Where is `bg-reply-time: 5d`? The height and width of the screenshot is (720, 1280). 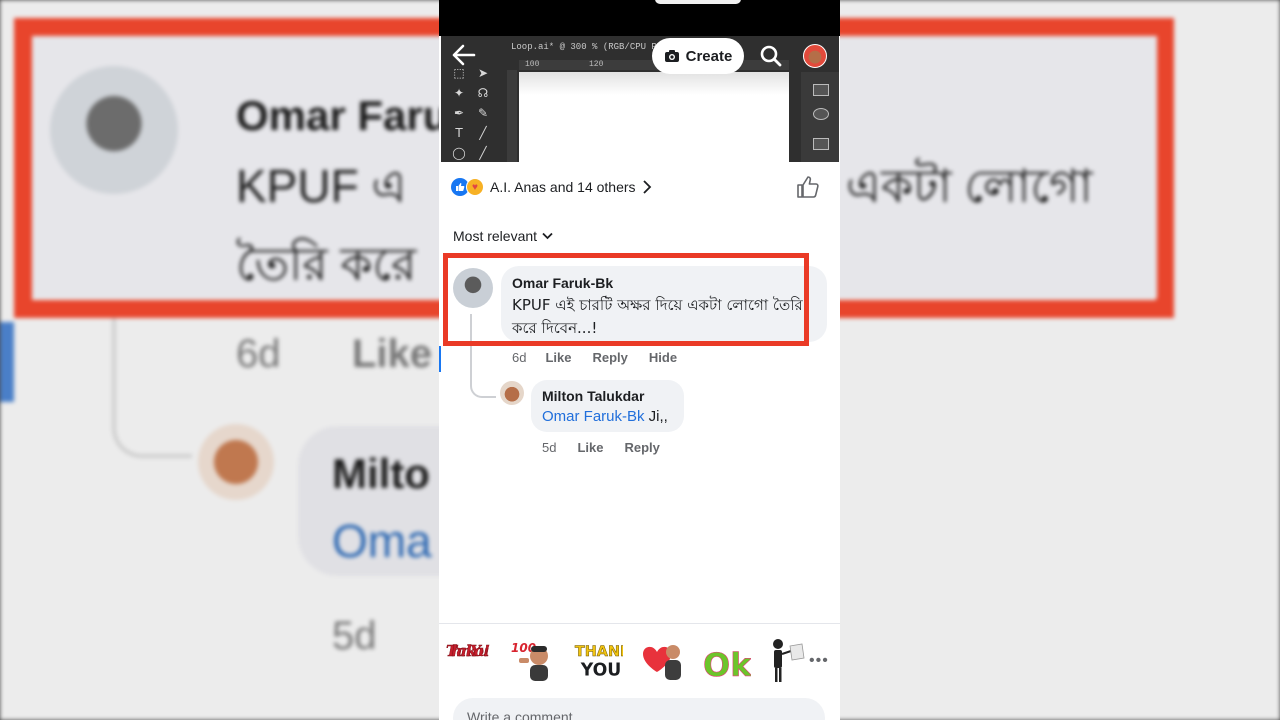
bg-reply-time: 5d is located at coordinates (354, 636).